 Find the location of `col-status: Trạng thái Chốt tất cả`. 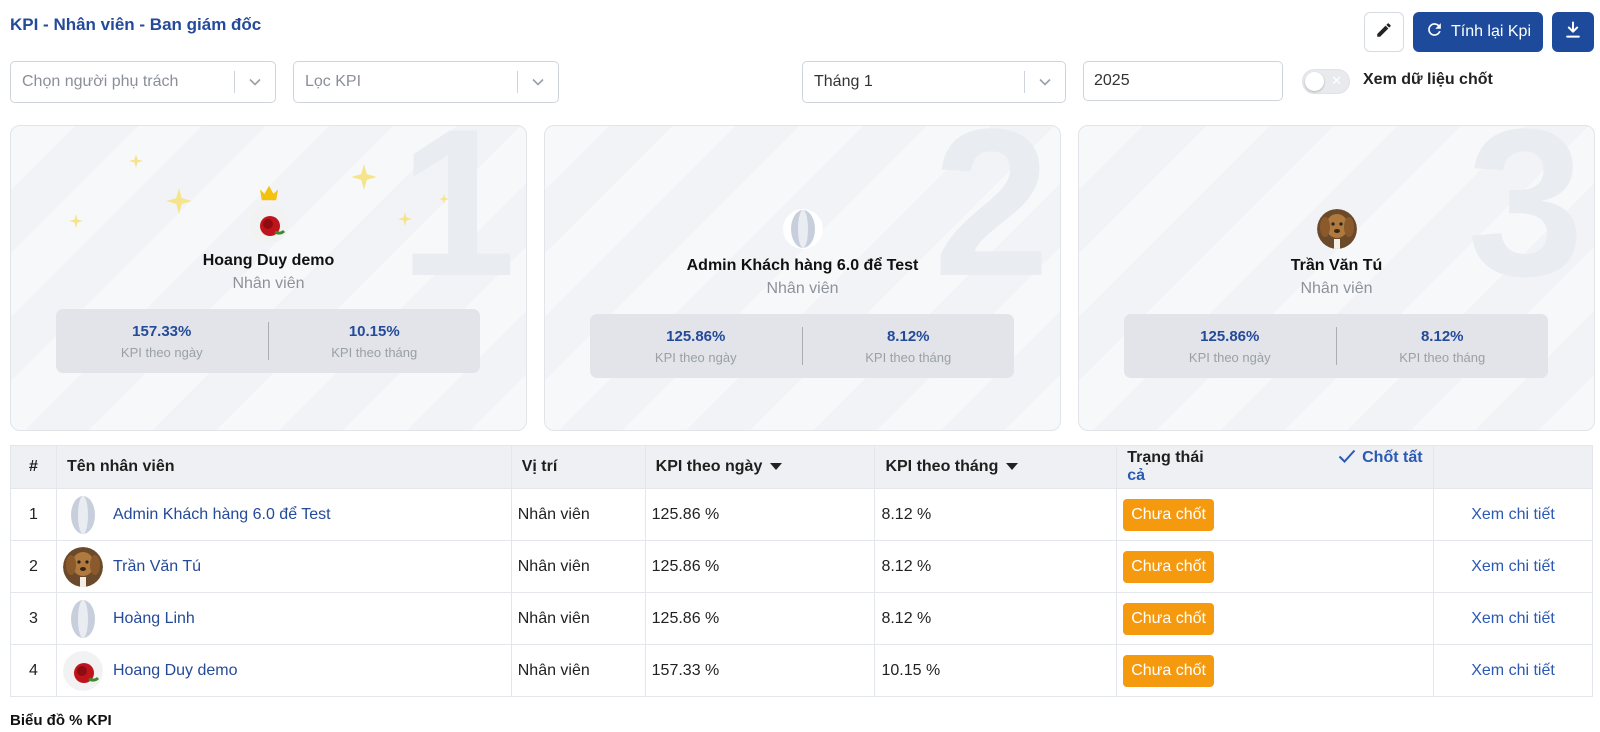

col-status: Trạng thái Chốt tất cả is located at coordinates (1275, 467).